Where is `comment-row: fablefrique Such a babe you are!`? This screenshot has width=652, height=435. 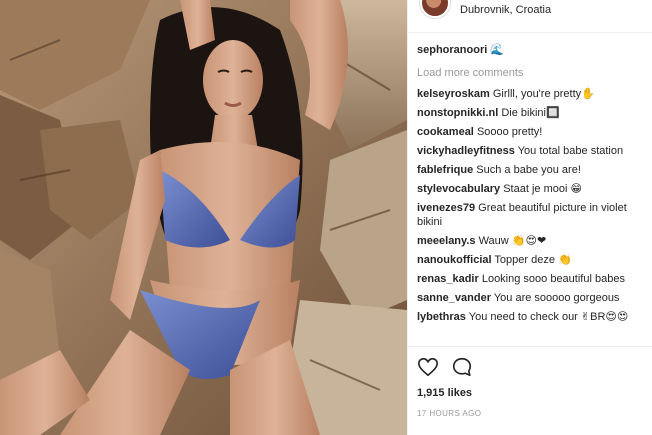 comment-row: fablefrique Such a babe you are! is located at coordinates (533, 170).